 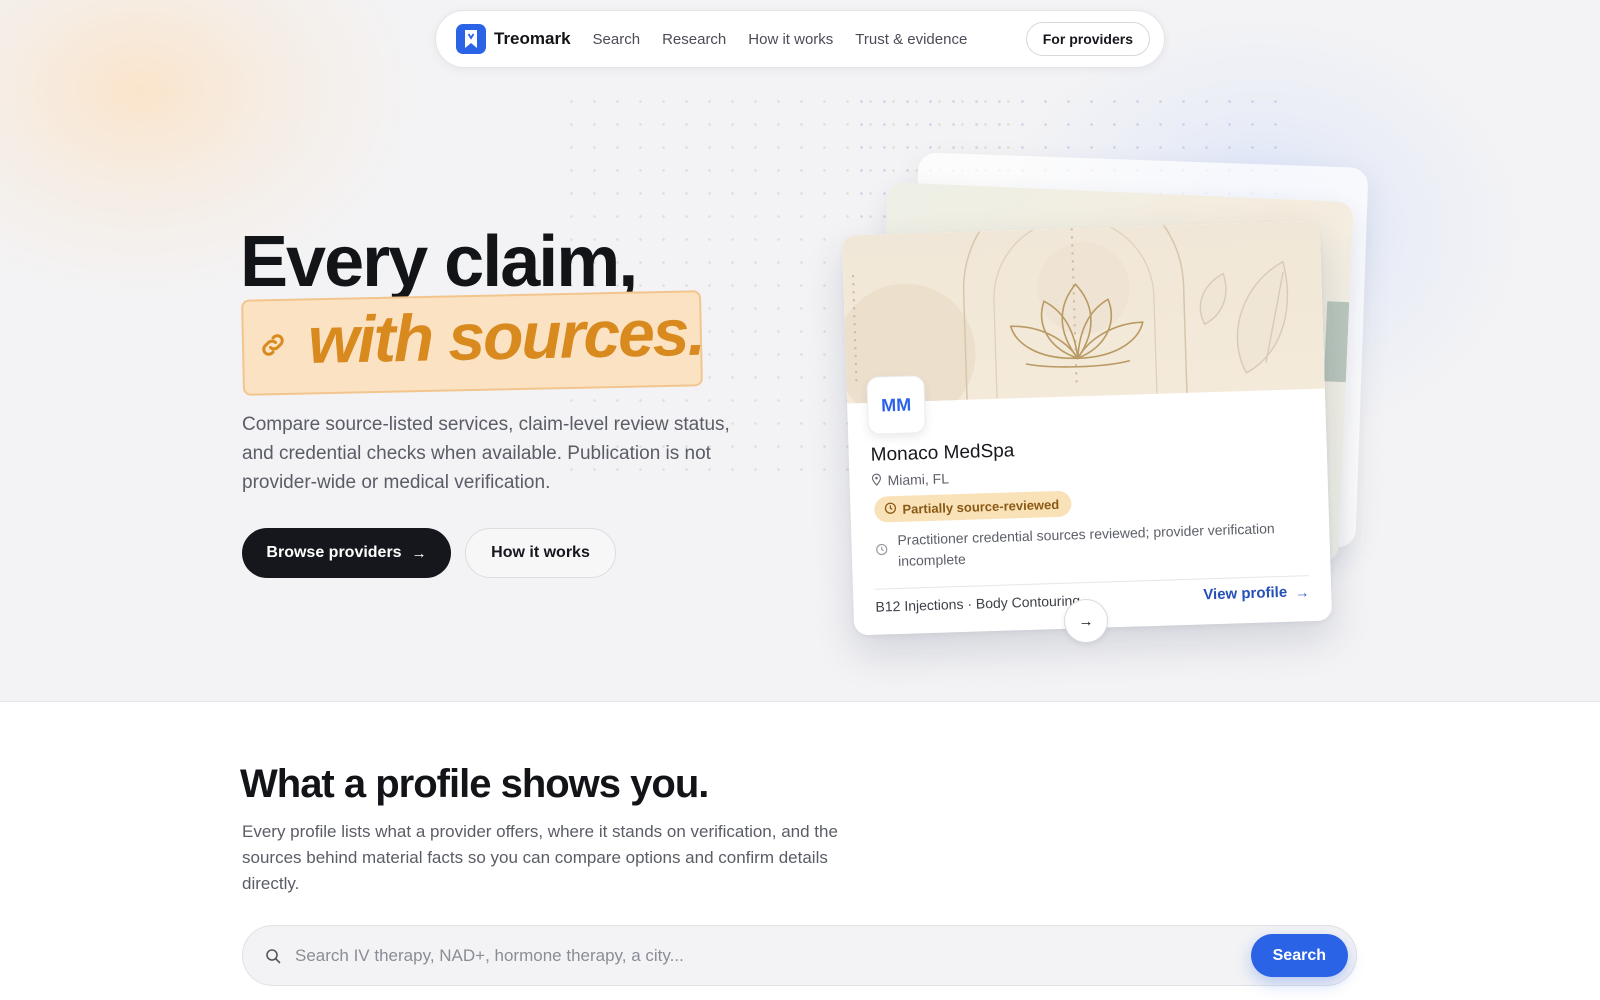 What do you see at coordinates (918, 479) in the screenshot?
I see `provider-location-text: Miami, FL` at bounding box center [918, 479].